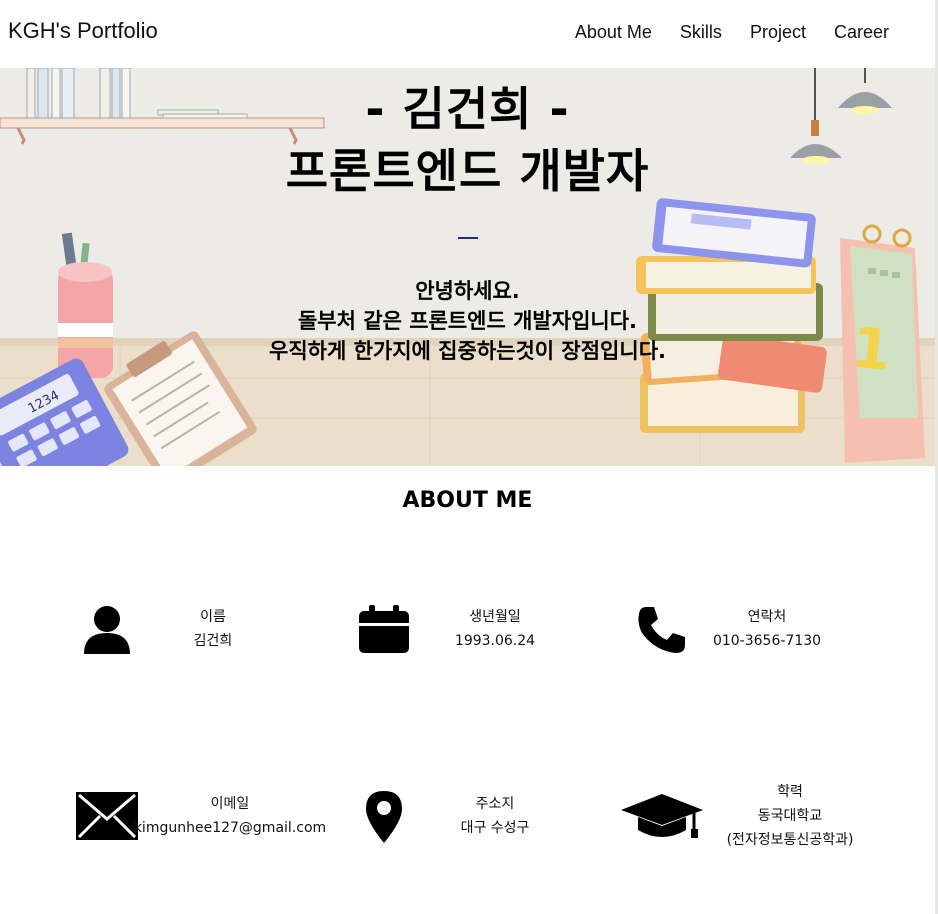  I want to click on info-name: 이름 김건희, so click(213, 629).